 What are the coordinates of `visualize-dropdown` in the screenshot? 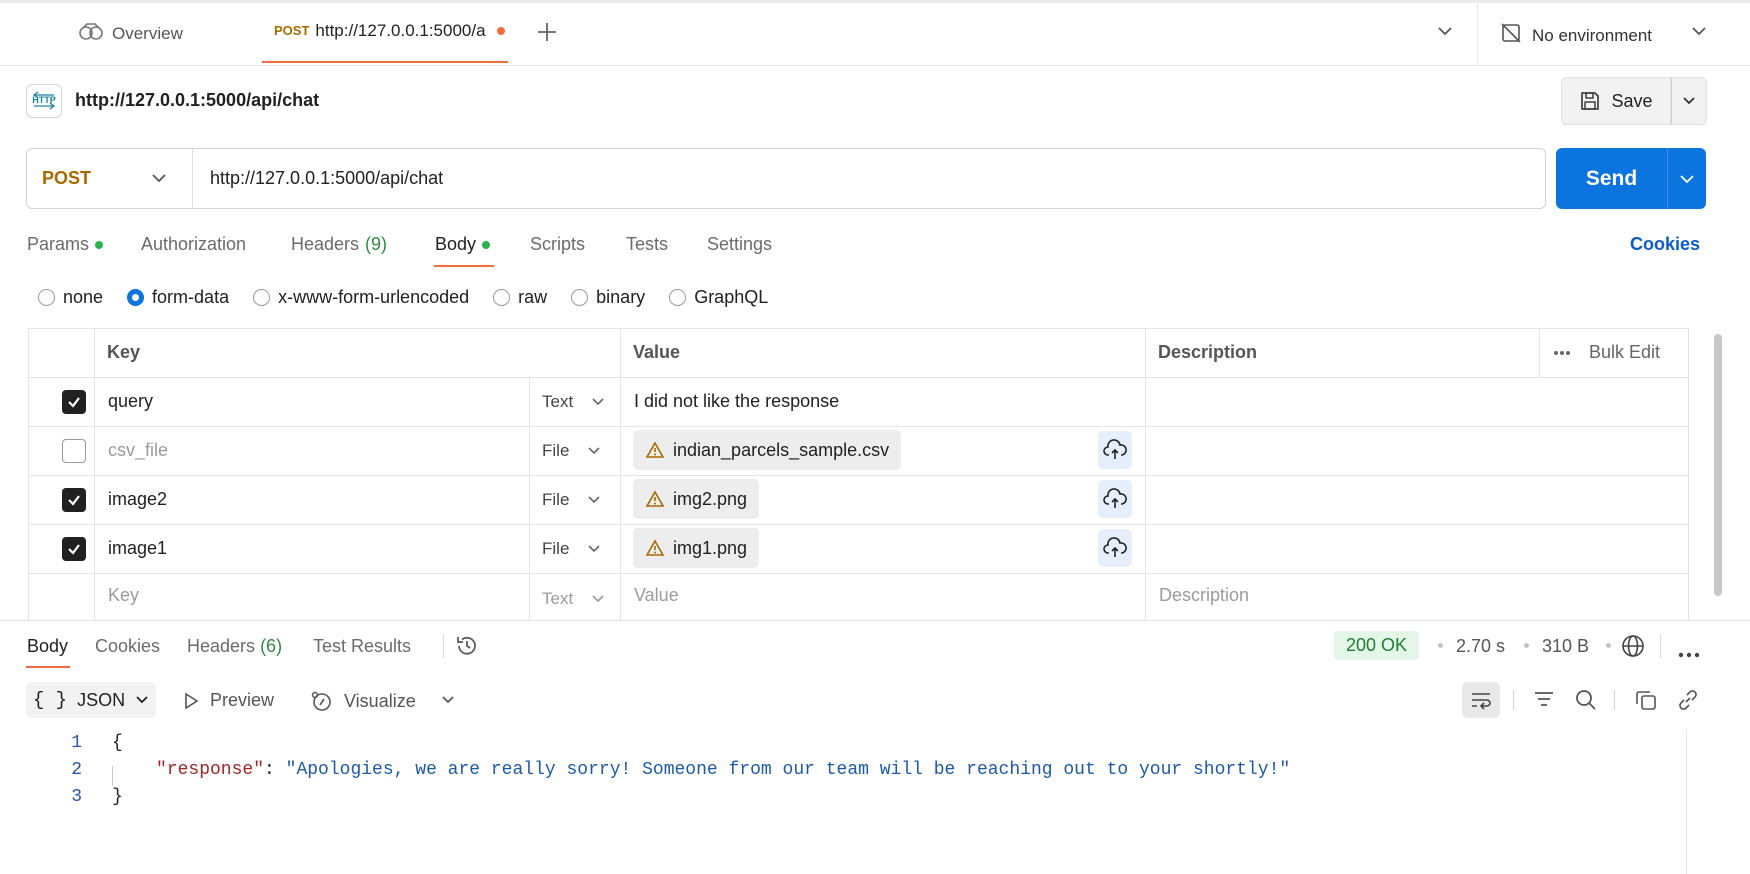 It's located at (448, 702).